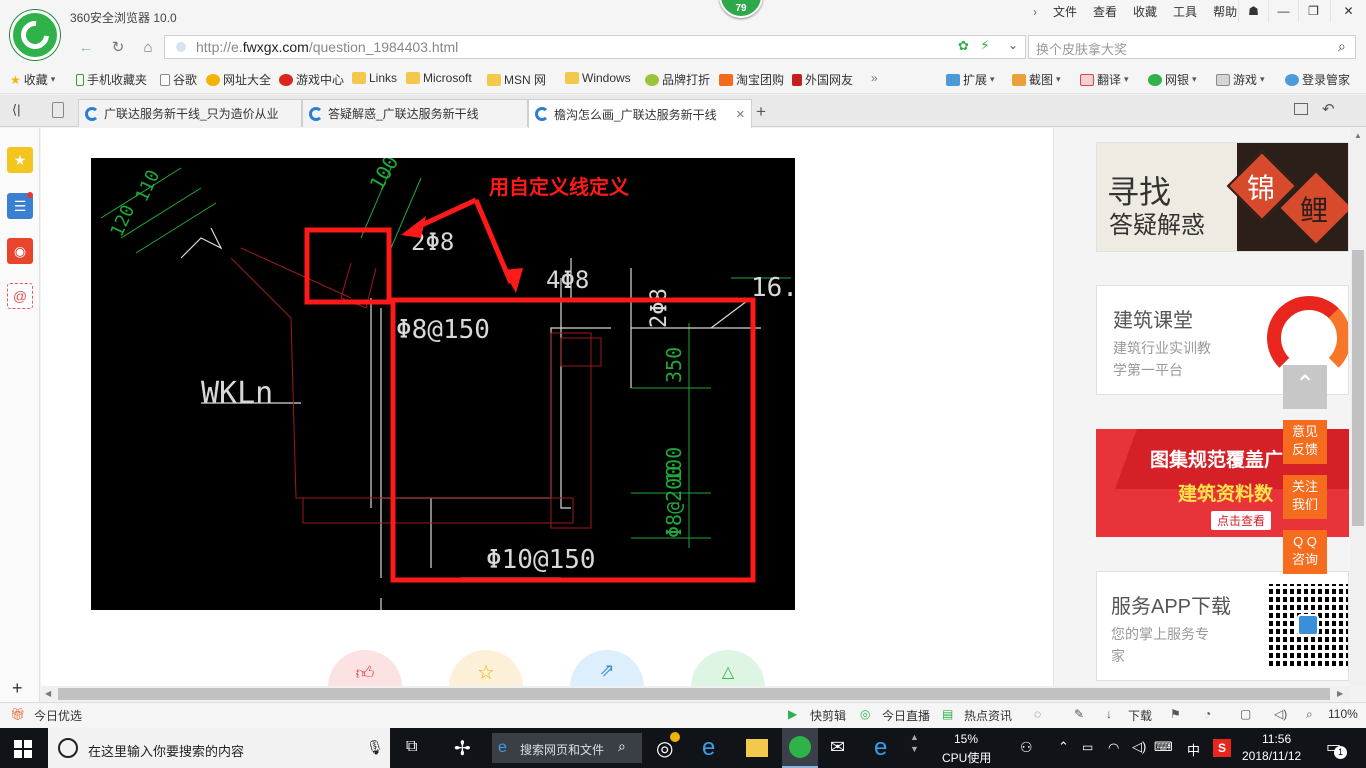 The image size is (1366, 768). I want to click on bookmark-links: Links, so click(374, 78).